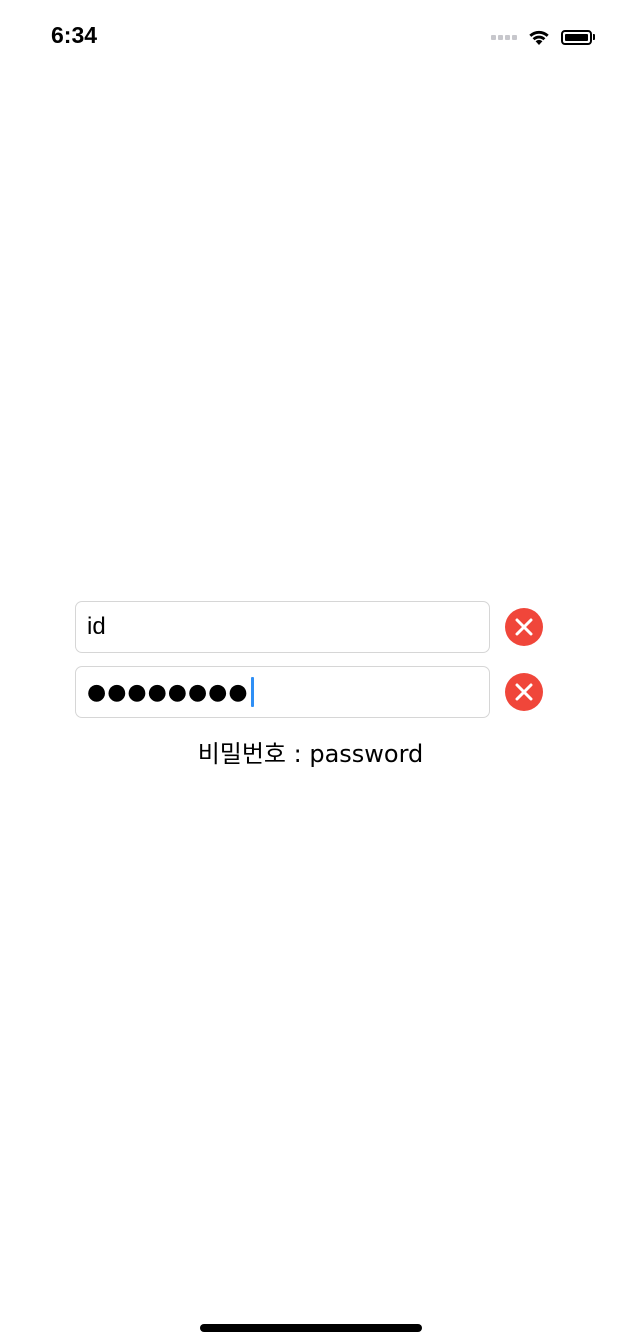 This screenshot has height=1344, width=621. Describe the element at coordinates (282, 692) in the screenshot. I see `password-field: ●●●●●●●●` at that location.